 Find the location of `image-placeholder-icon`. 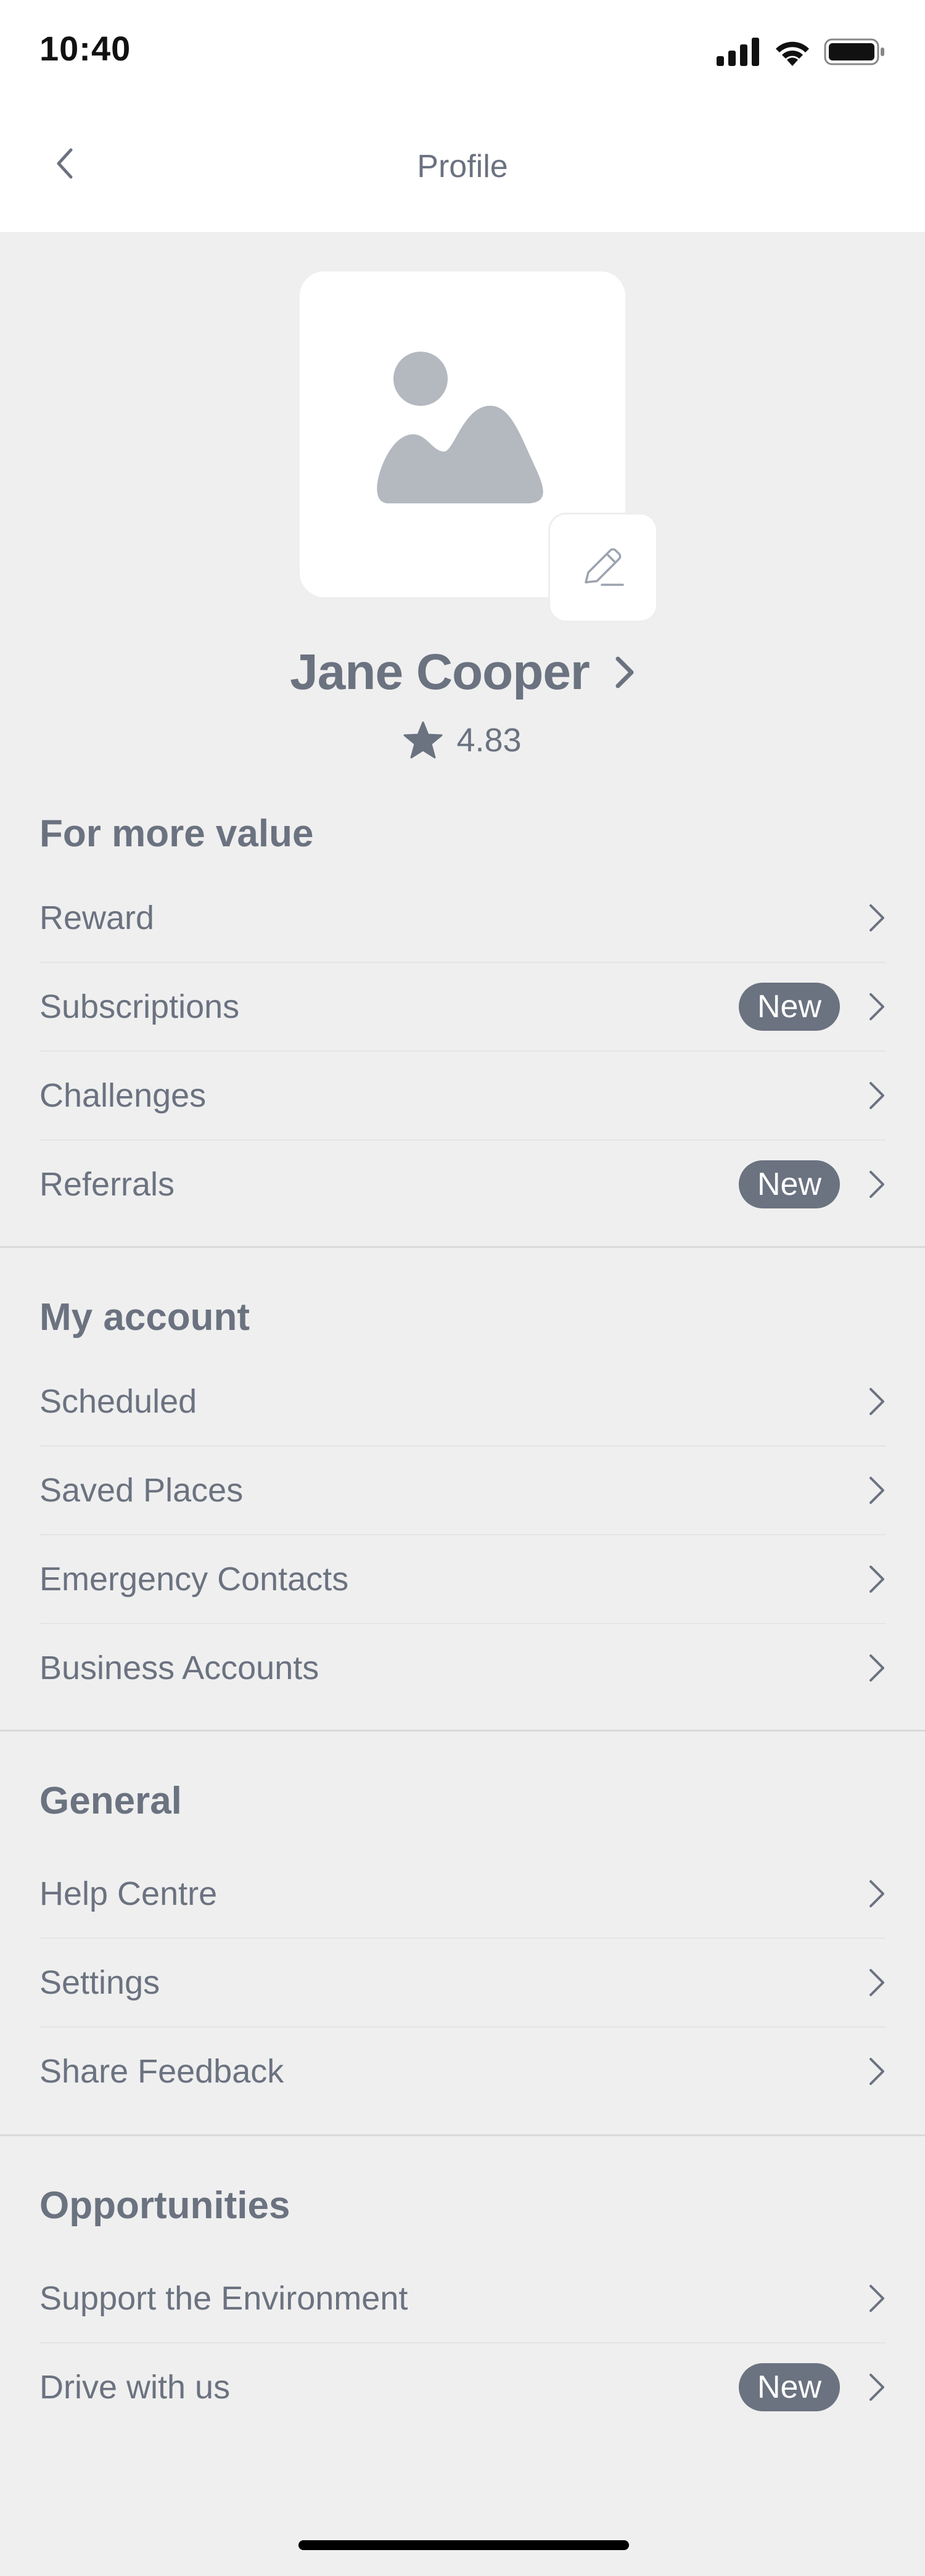

image-placeholder-icon is located at coordinates (460, 427).